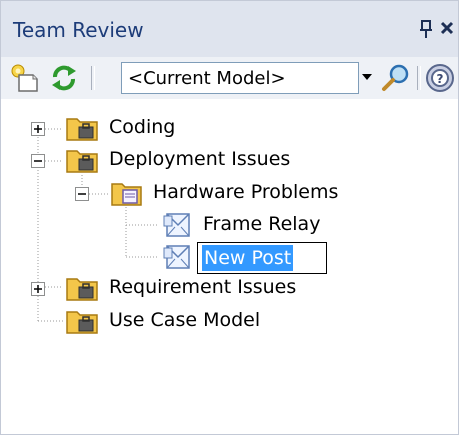  I want to click on tree-item-label: Frame Relay, so click(262, 224).